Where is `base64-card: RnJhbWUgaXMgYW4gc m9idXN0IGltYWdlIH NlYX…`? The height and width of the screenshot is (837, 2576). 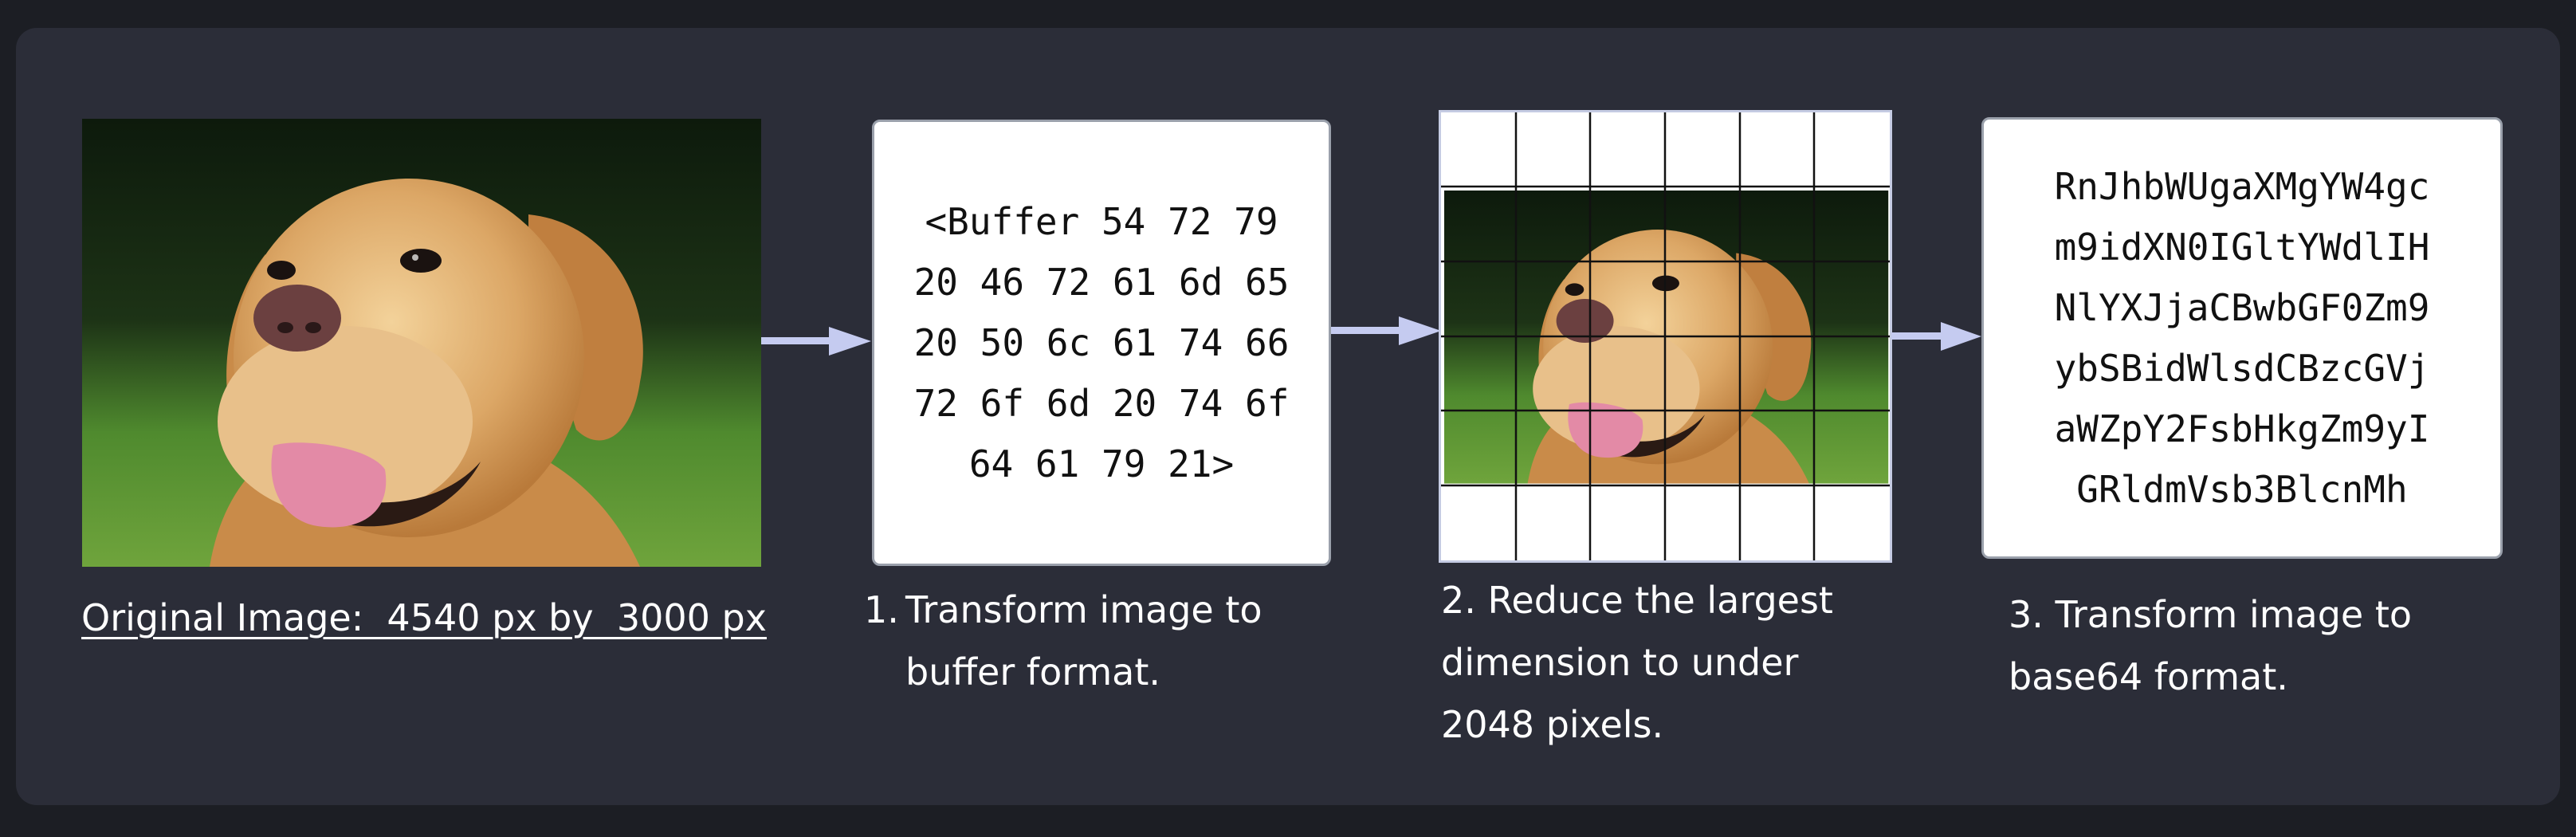
base64-card: RnJhbWUgaXMgYW4gc m9idXN0IGltYWdlIH NlYX… is located at coordinates (2242, 338).